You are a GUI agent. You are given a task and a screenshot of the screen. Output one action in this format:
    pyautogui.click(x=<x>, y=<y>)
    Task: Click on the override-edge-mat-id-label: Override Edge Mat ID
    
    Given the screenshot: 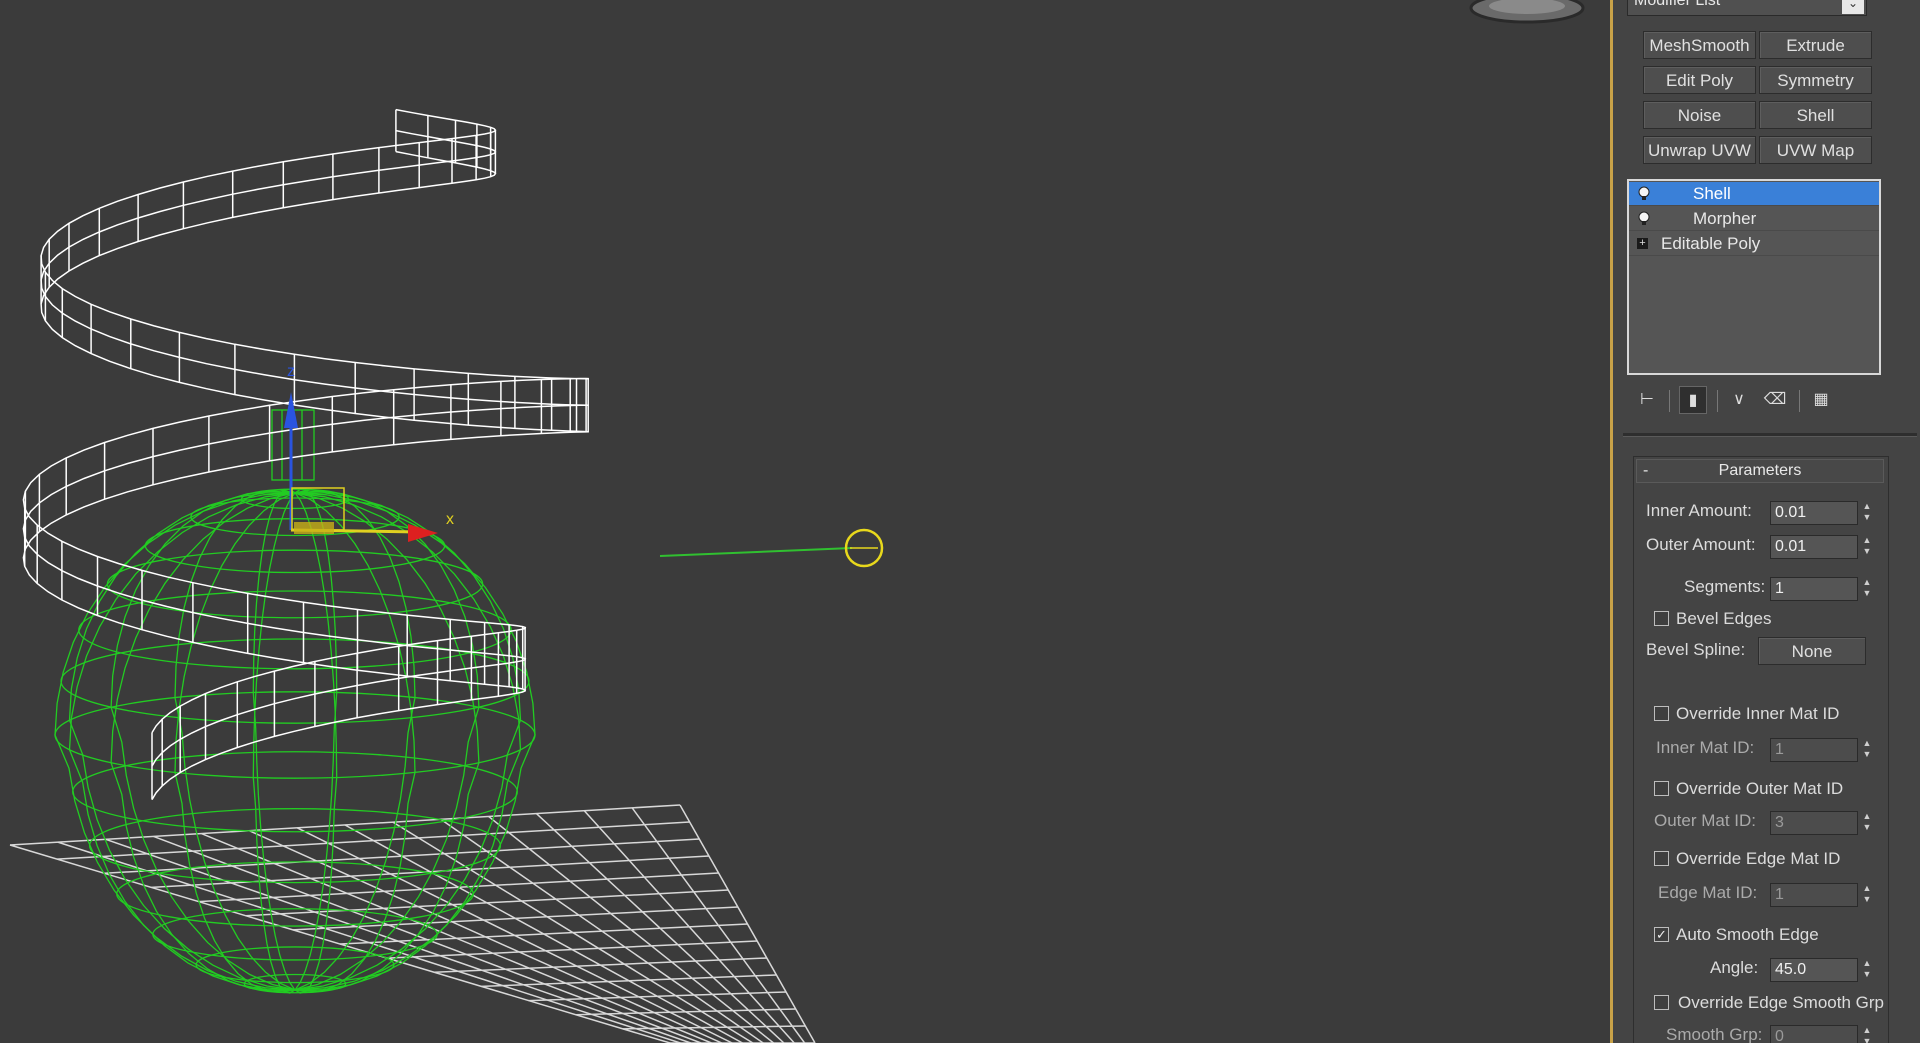 What is the action you would take?
    pyautogui.click(x=1758, y=859)
    